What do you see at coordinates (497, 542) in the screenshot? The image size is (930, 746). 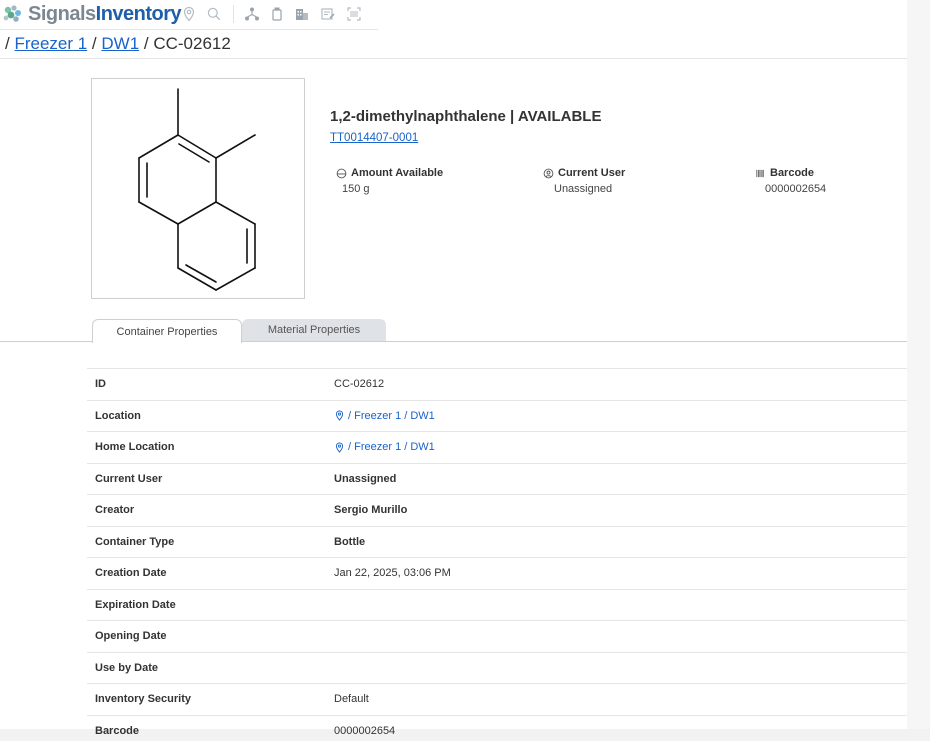 I see `property-row-container-type: Container Type Bottle` at bounding box center [497, 542].